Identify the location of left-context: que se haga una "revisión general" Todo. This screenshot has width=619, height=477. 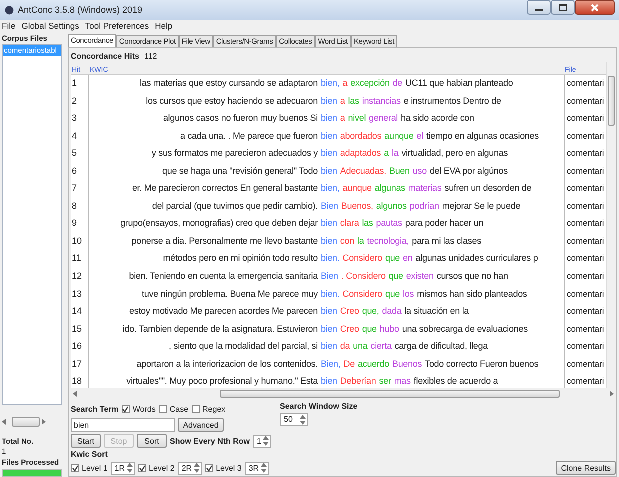
(240, 171).